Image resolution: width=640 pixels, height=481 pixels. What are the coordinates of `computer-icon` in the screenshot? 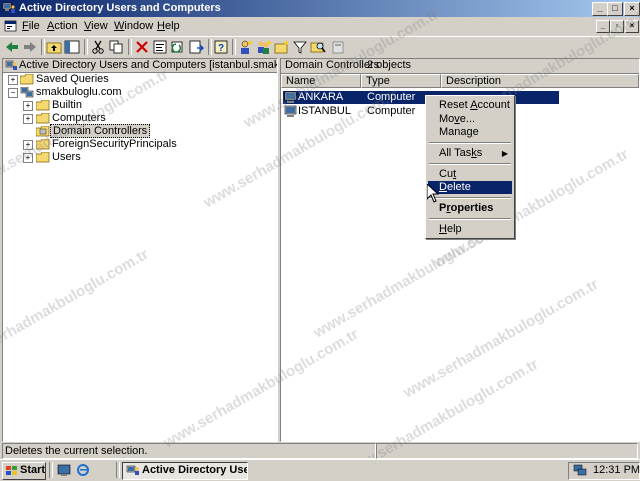 It's located at (290, 111).